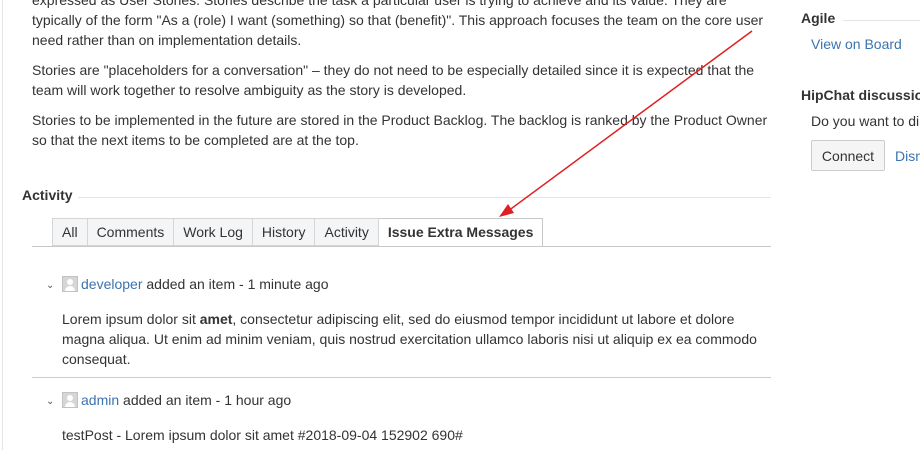  Describe the element at coordinates (907, 156) in the screenshot. I see `dismiss-link: Dism` at that location.